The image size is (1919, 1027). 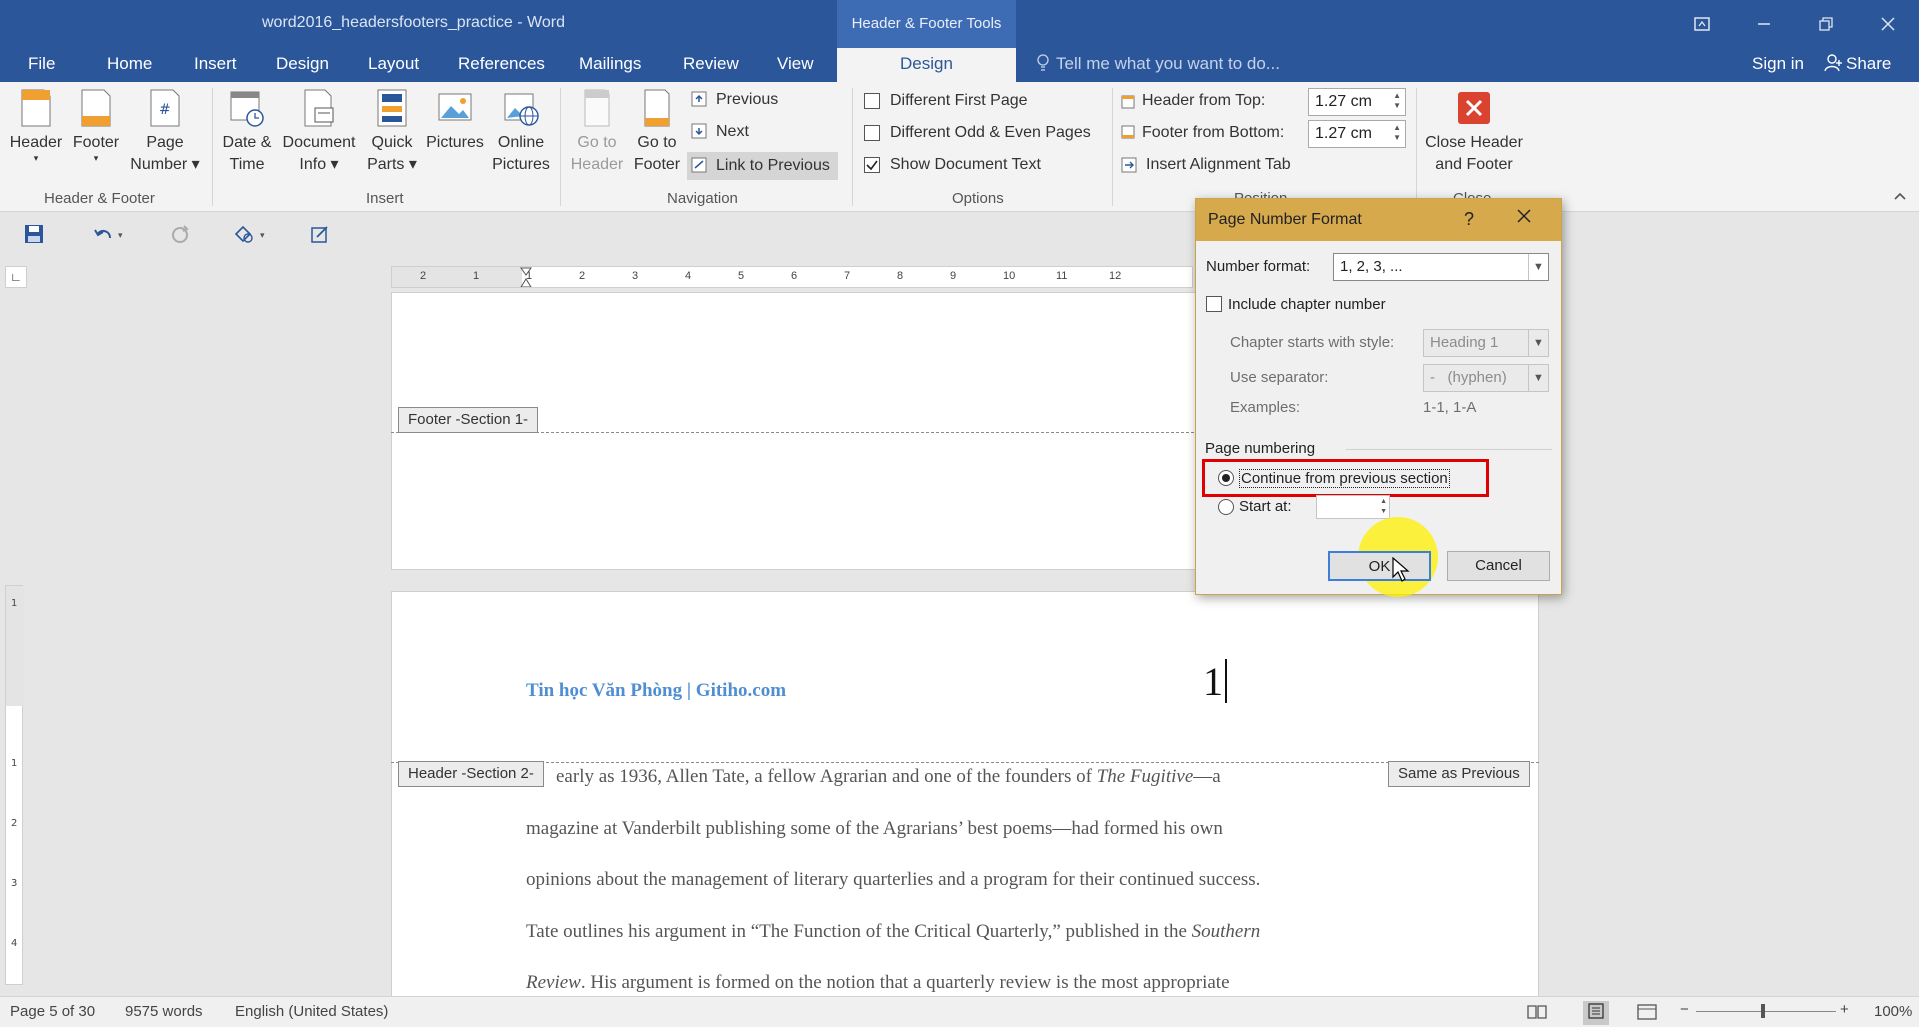 I want to click on header-brand-text: Tin học Văn Phòng | Gitiho.com, so click(x=656, y=691).